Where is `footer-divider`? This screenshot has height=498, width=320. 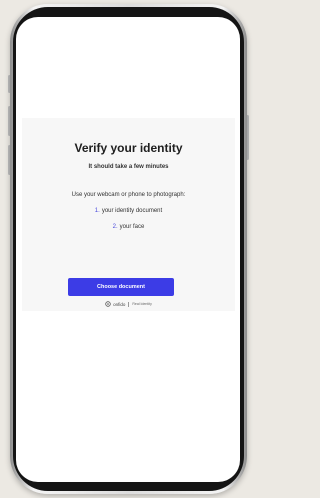
footer-divider is located at coordinates (129, 304).